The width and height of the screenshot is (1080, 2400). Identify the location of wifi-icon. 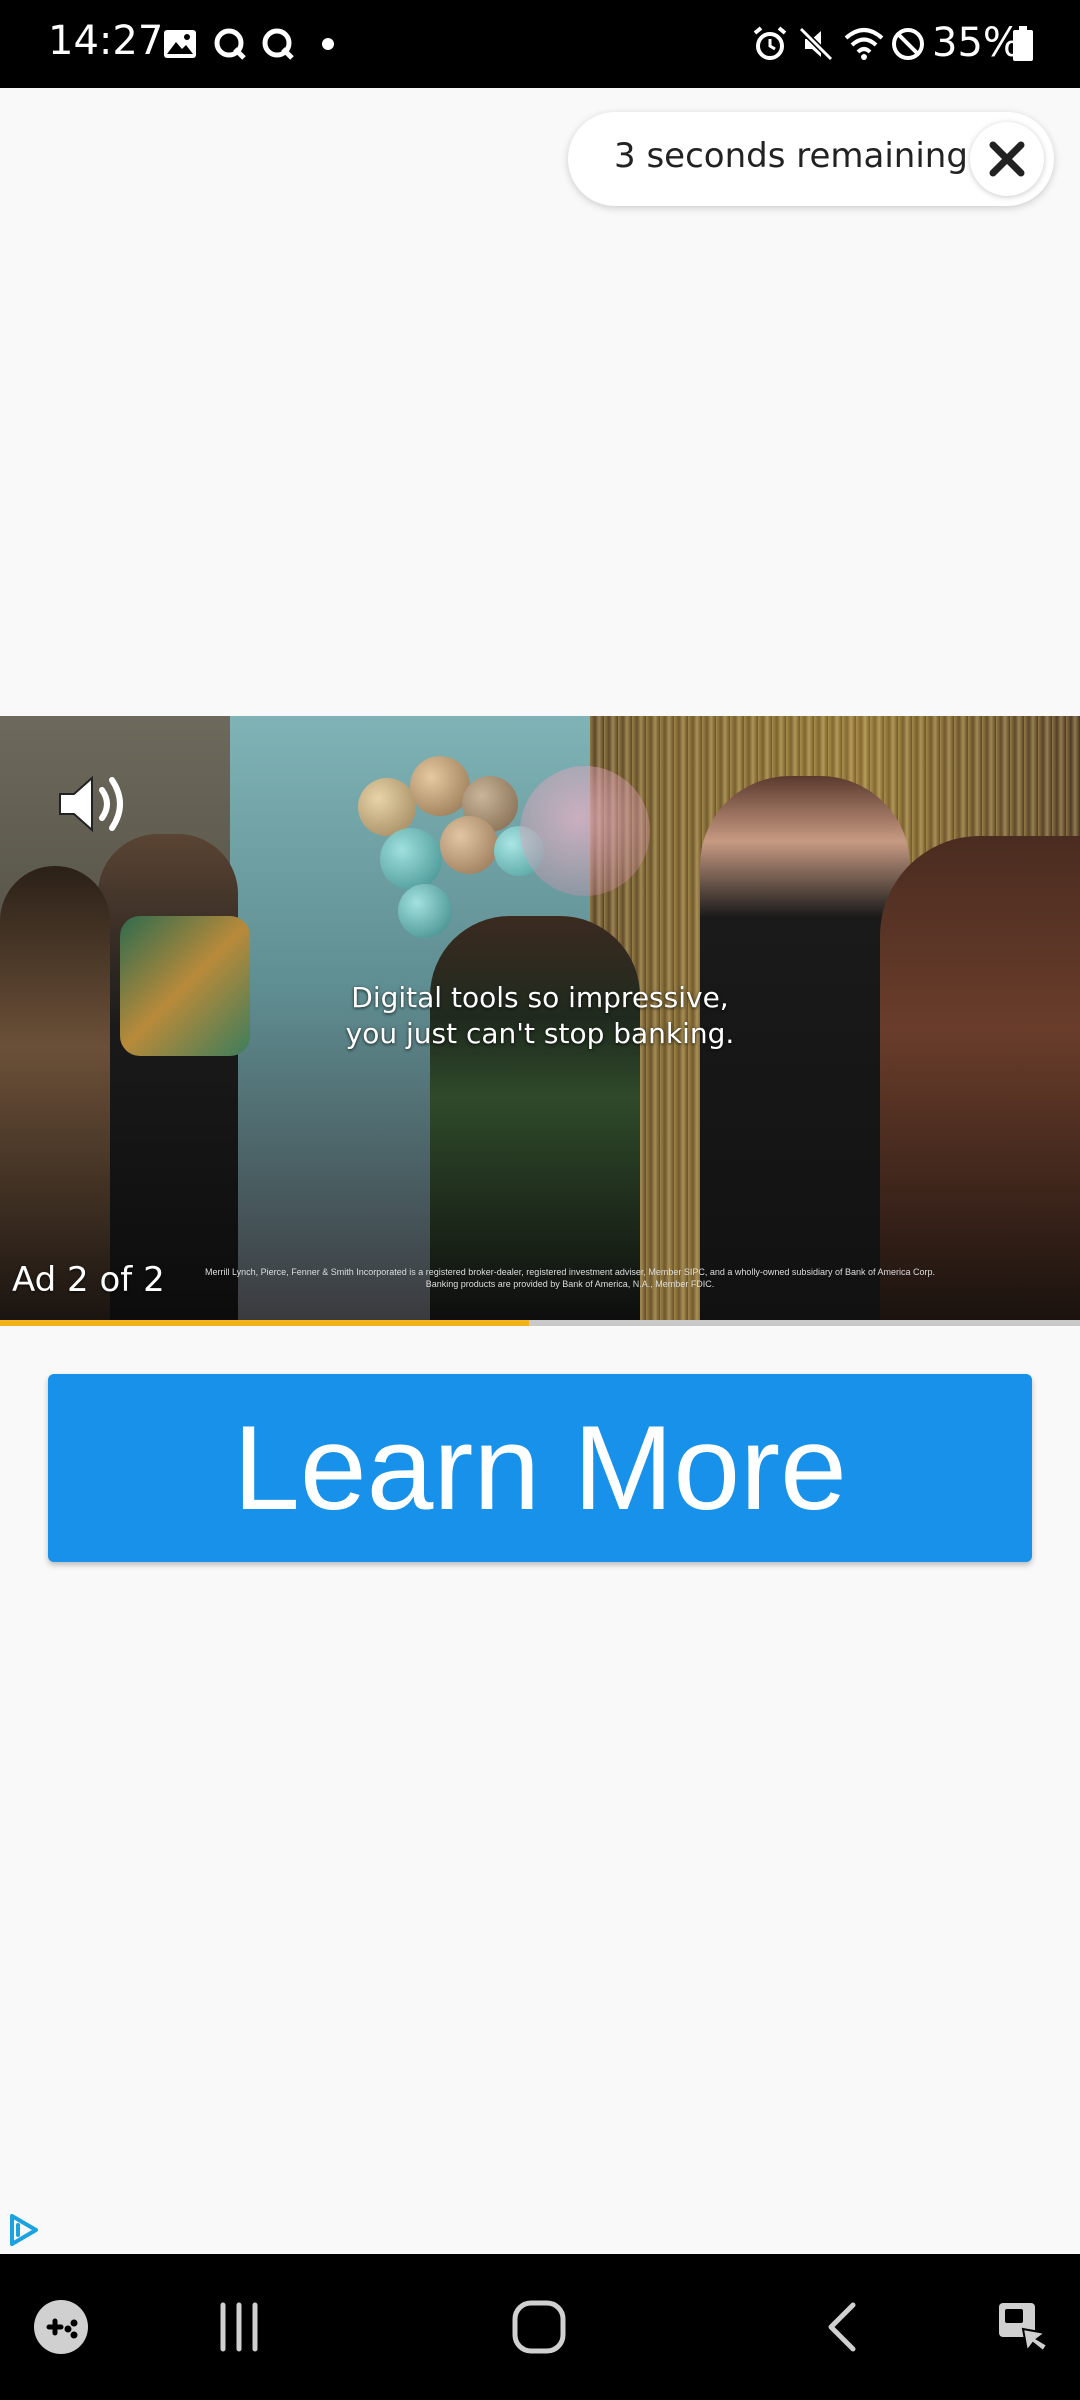
(864, 44).